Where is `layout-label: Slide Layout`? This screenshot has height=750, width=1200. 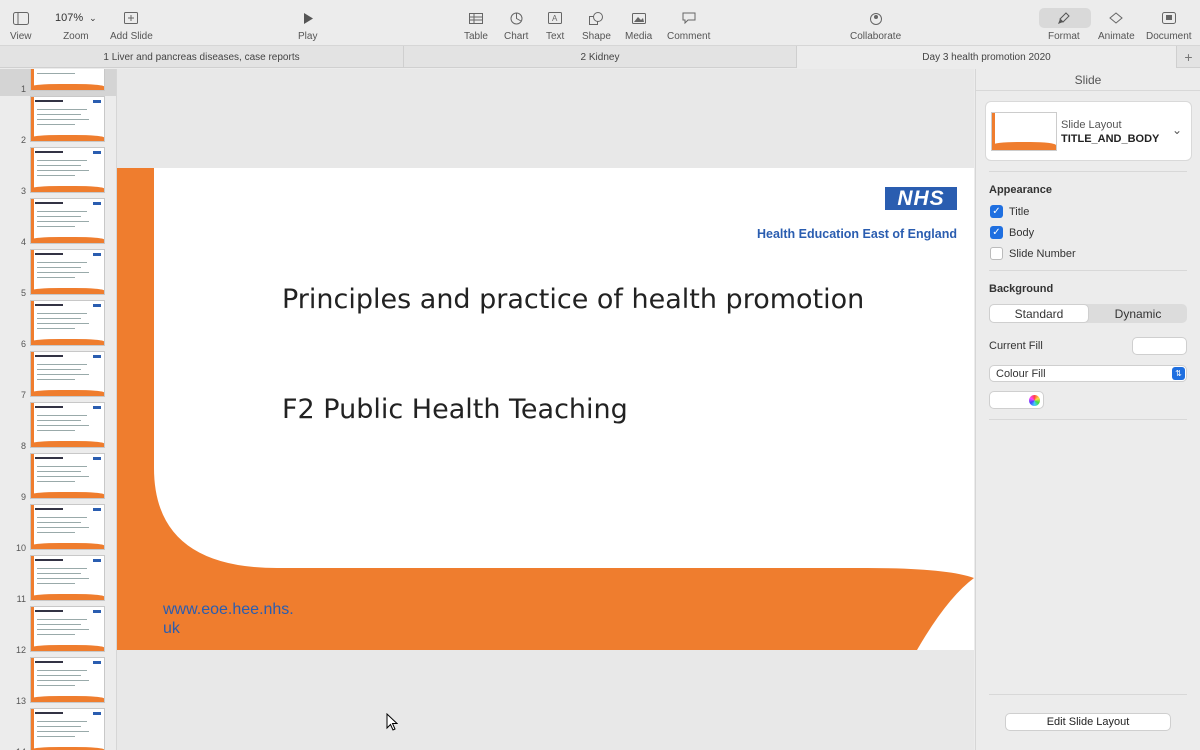 layout-label: Slide Layout is located at coordinates (1091, 125).